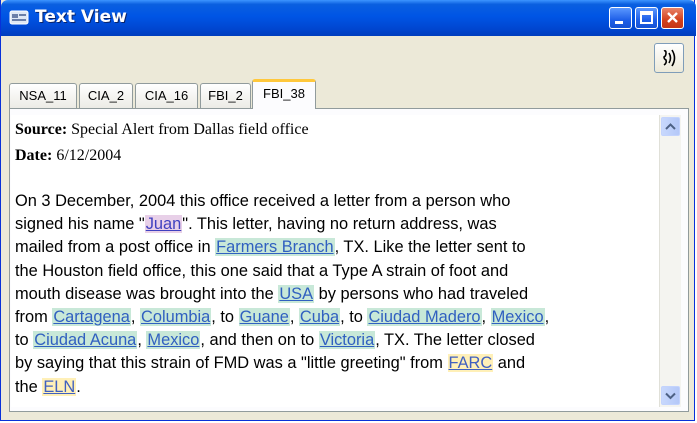 This screenshot has height=423, width=697. What do you see at coordinates (34, 316) in the screenshot?
I see `text-segment: from` at bounding box center [34, 316].